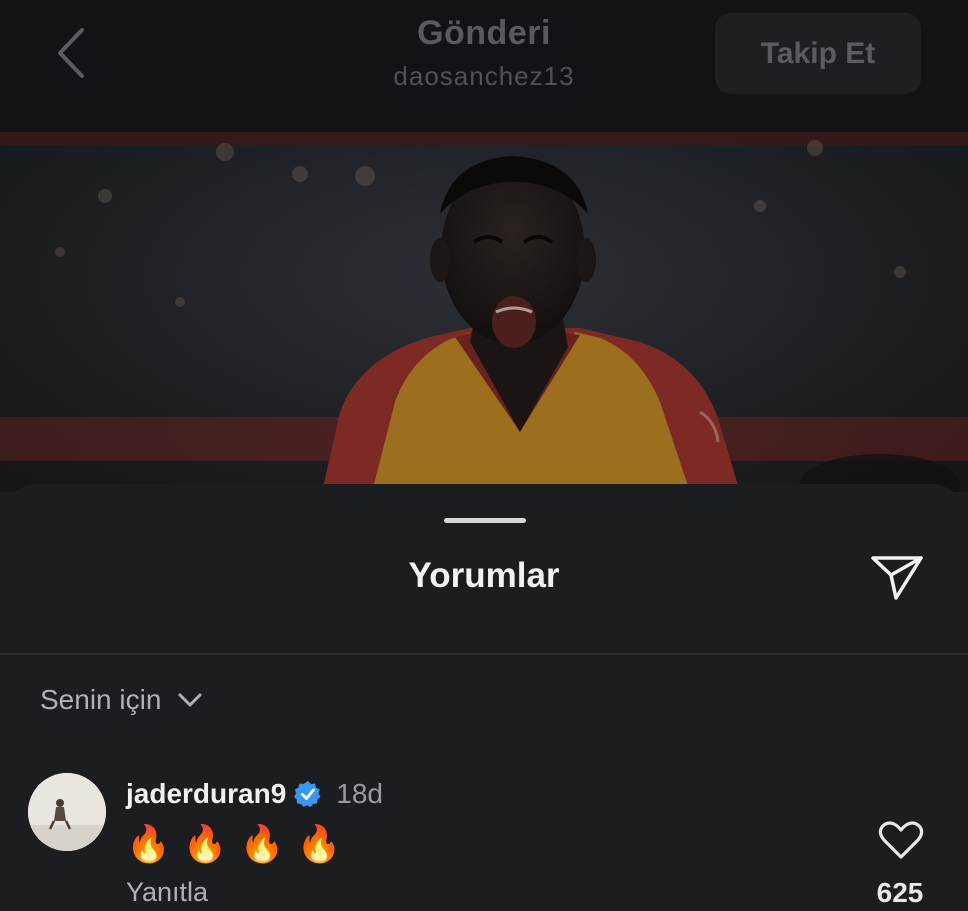 Image resolution: width=968 pixels, height=911 pixels. Describe the element at coordinates (307, 794) in the screenshot. I see `verified-badge-icon` at that location.